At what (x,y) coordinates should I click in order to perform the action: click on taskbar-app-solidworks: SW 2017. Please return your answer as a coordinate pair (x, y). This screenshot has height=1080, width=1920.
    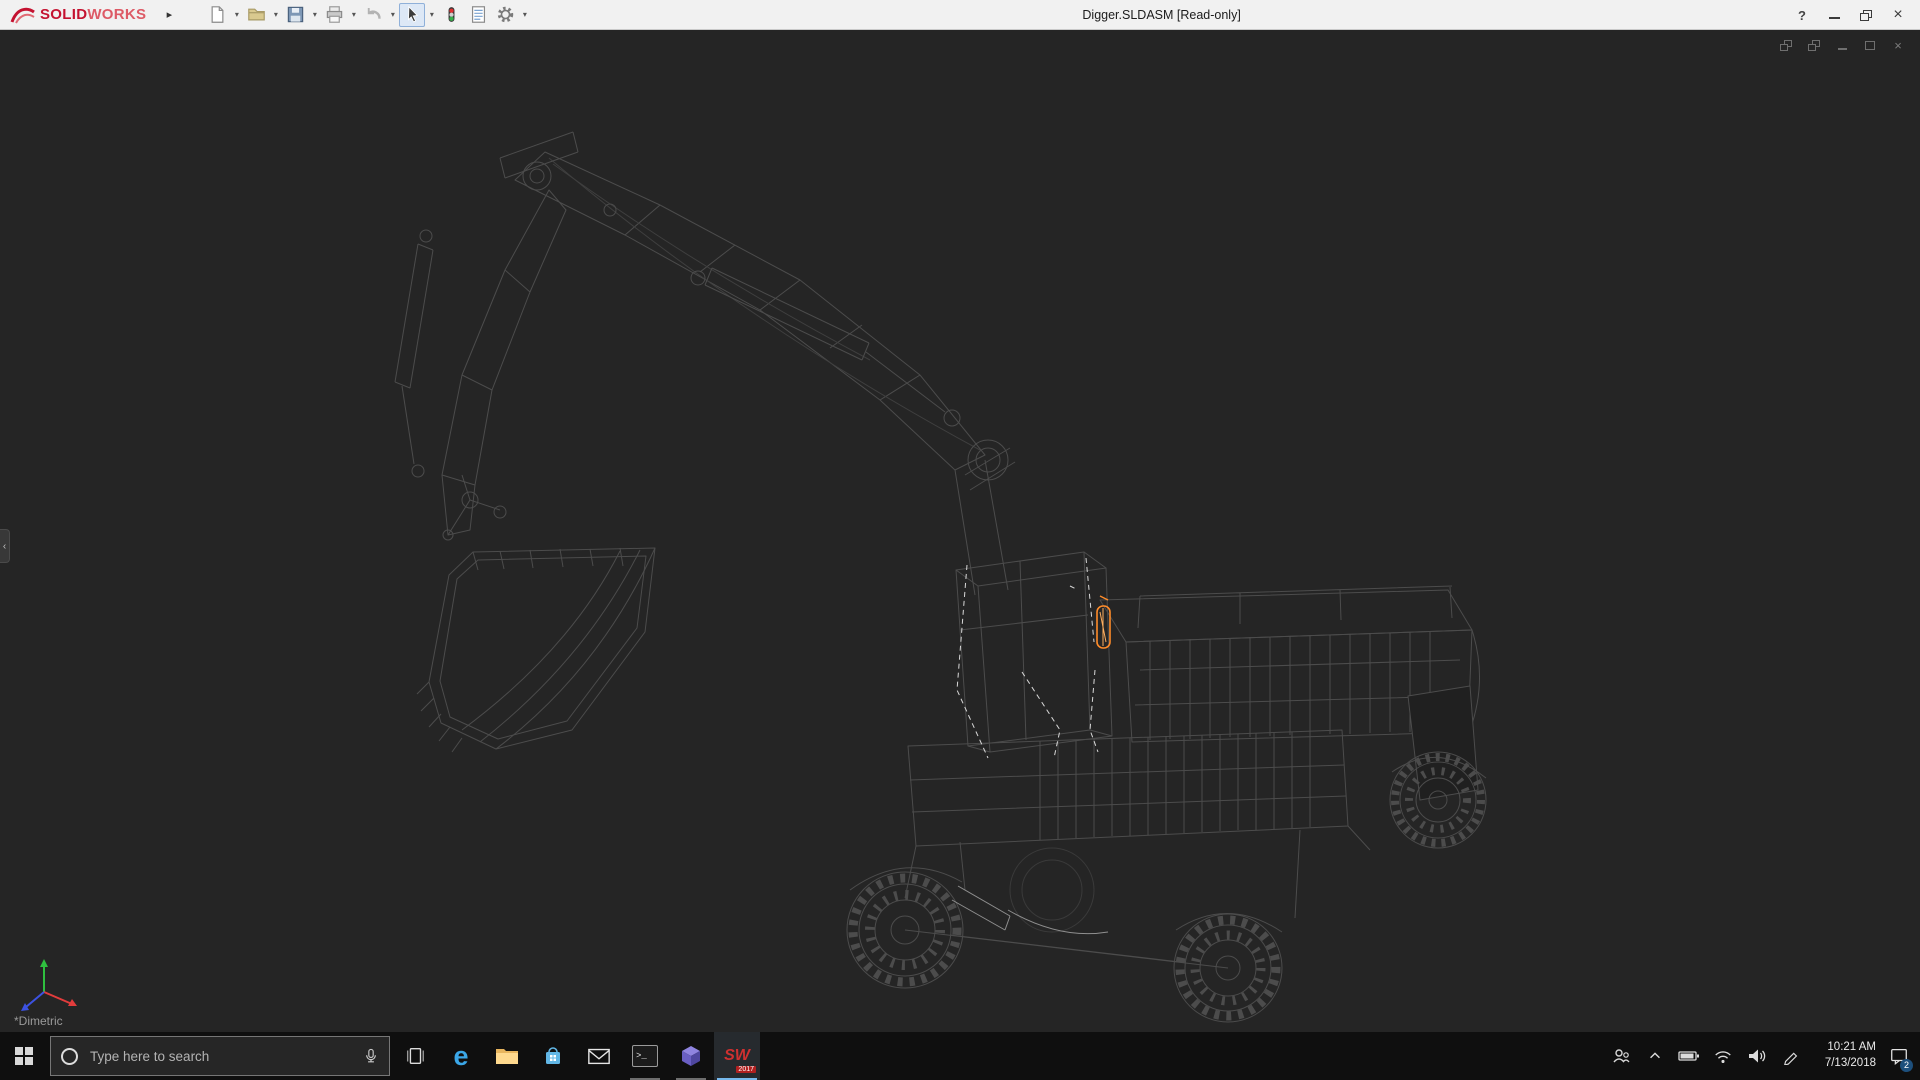
    Looking at the image, I should click on (737, 1056).